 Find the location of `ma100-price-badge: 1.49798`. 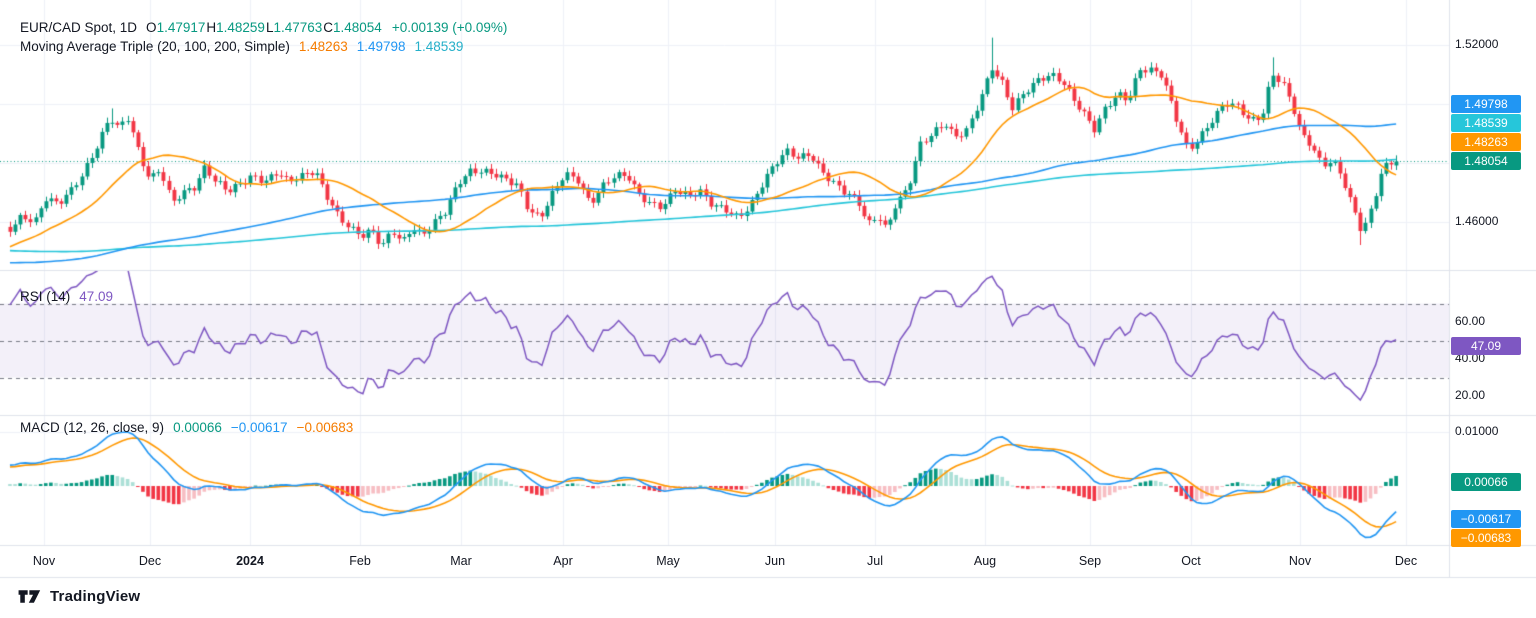

ma100-price-badge: 1.49798 is located at coordinates (1486, 104).